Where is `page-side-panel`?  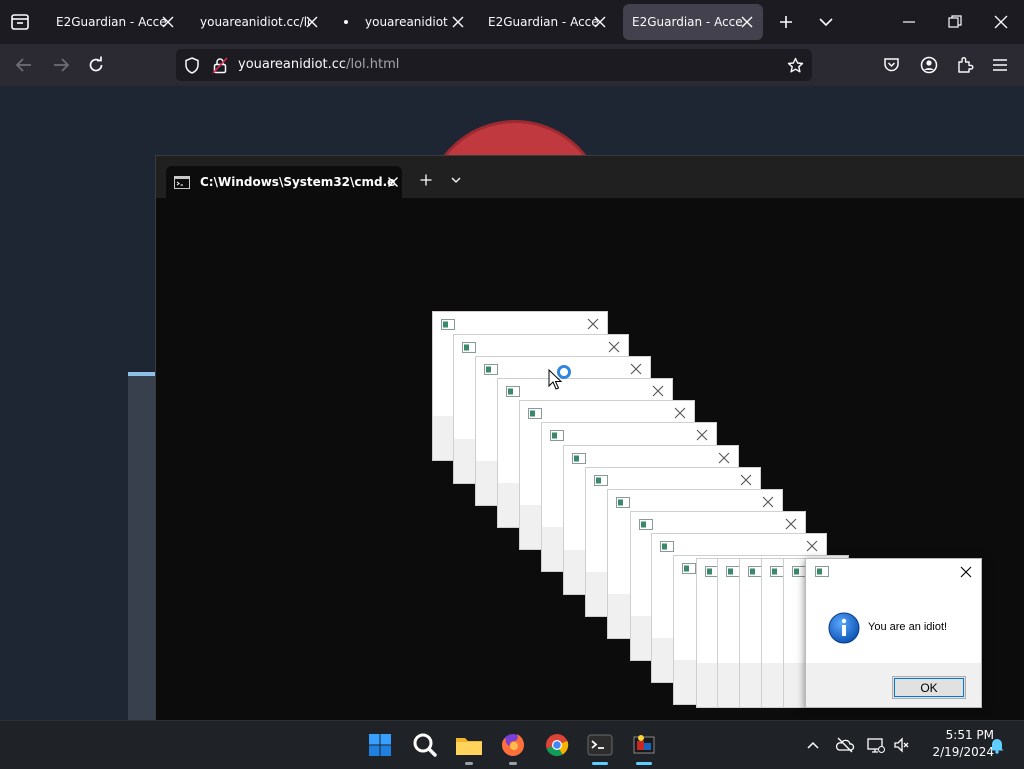
page-side-panel is located at coordinates (142, 546).